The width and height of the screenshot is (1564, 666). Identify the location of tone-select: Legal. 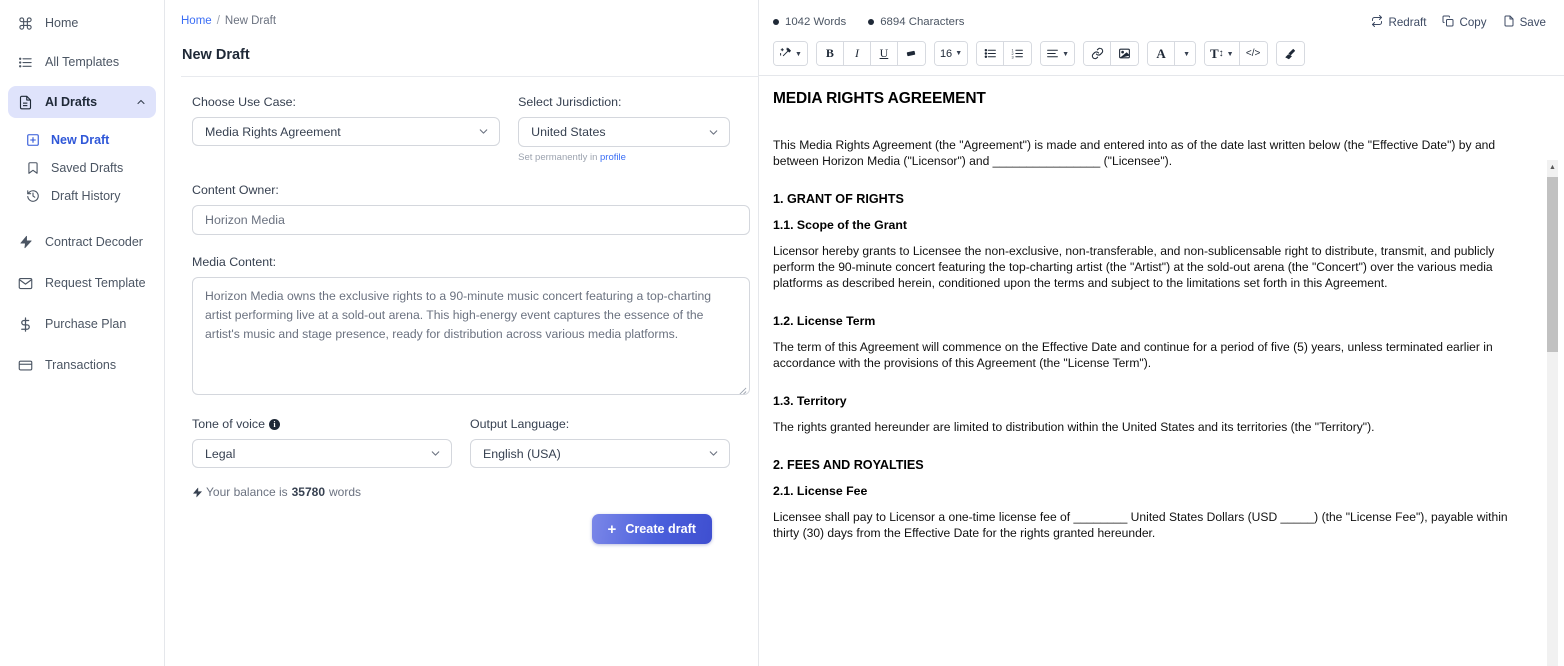
(322, 453).